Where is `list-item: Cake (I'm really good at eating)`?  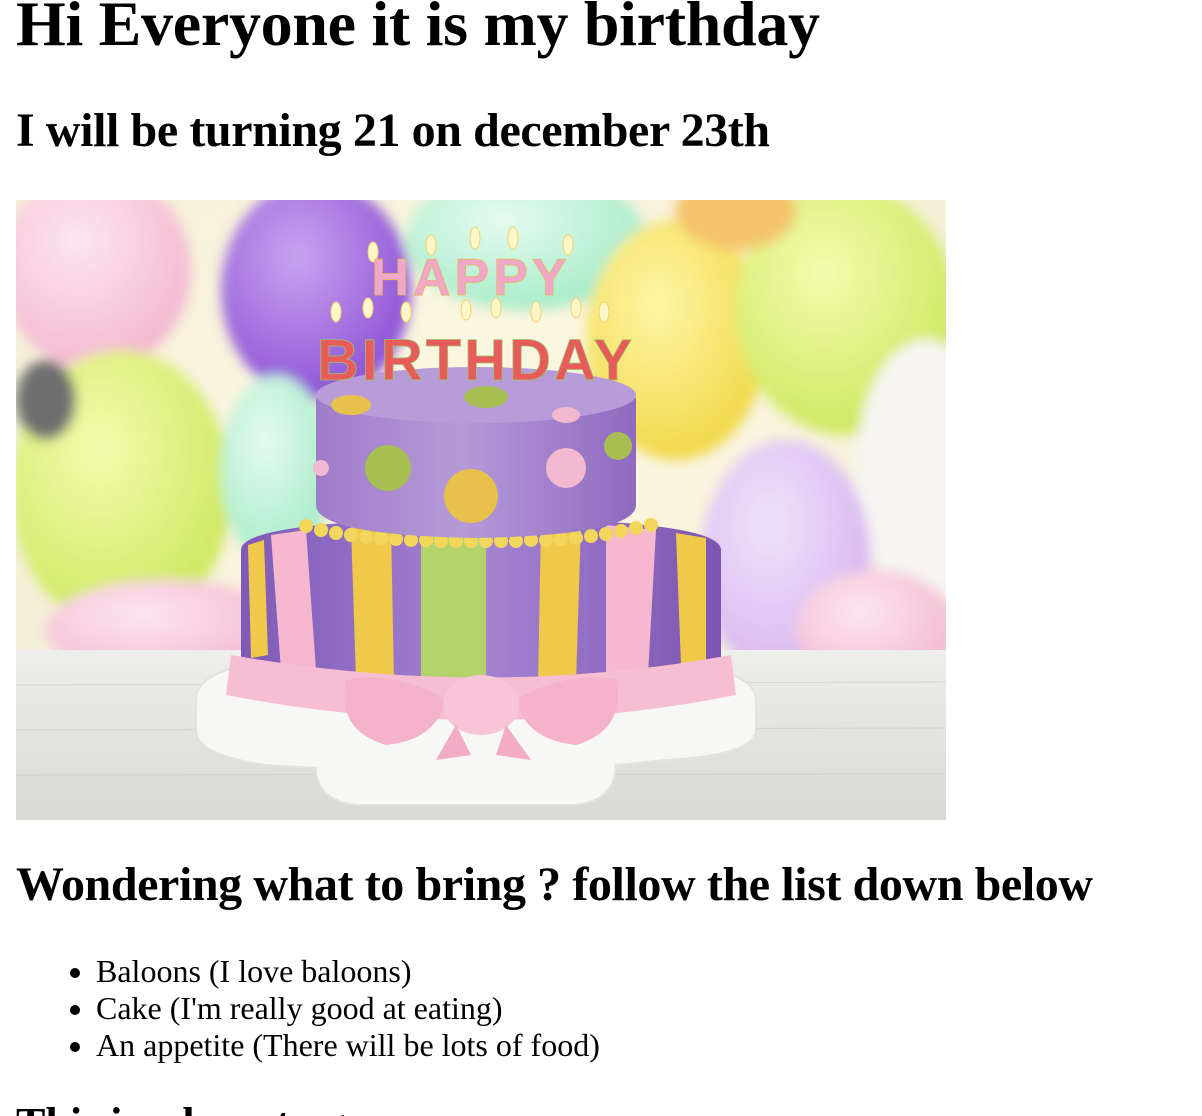
list-item: Cake (I'm really good at eating) is located at coordinates (348, 1008).